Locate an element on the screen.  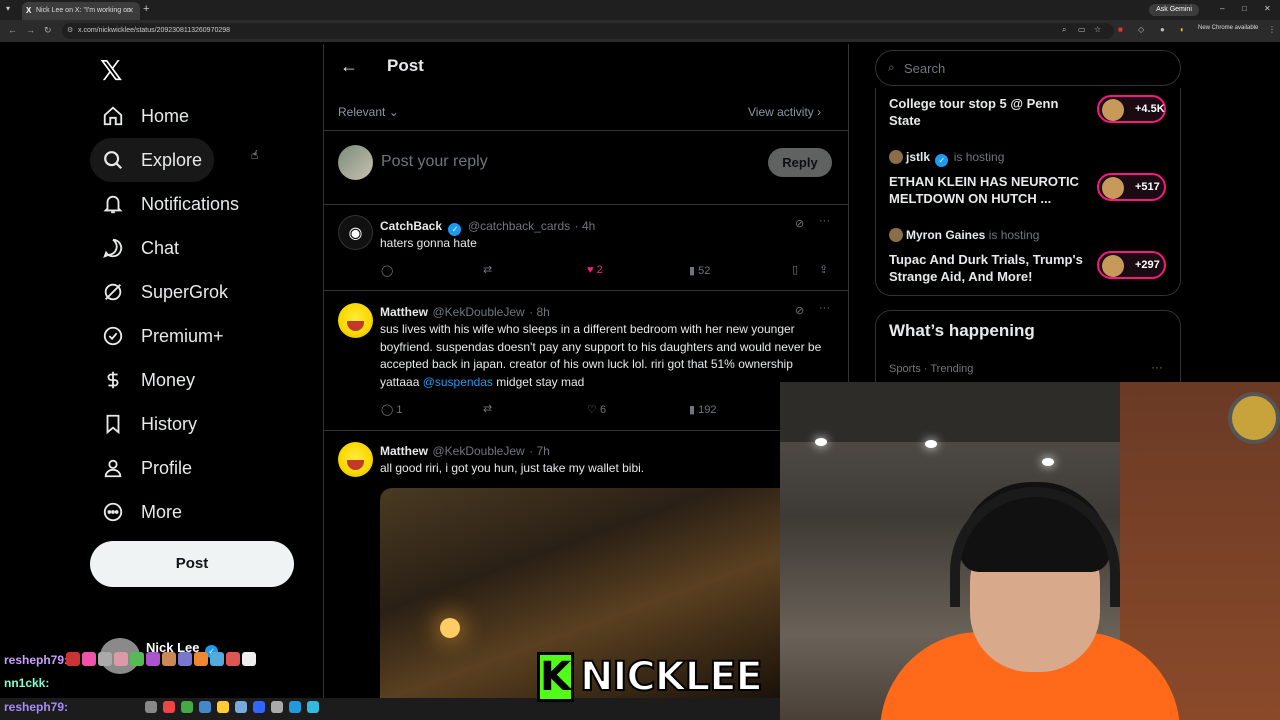
like-button: ♡ 6 is located at coordinates (596, 409).